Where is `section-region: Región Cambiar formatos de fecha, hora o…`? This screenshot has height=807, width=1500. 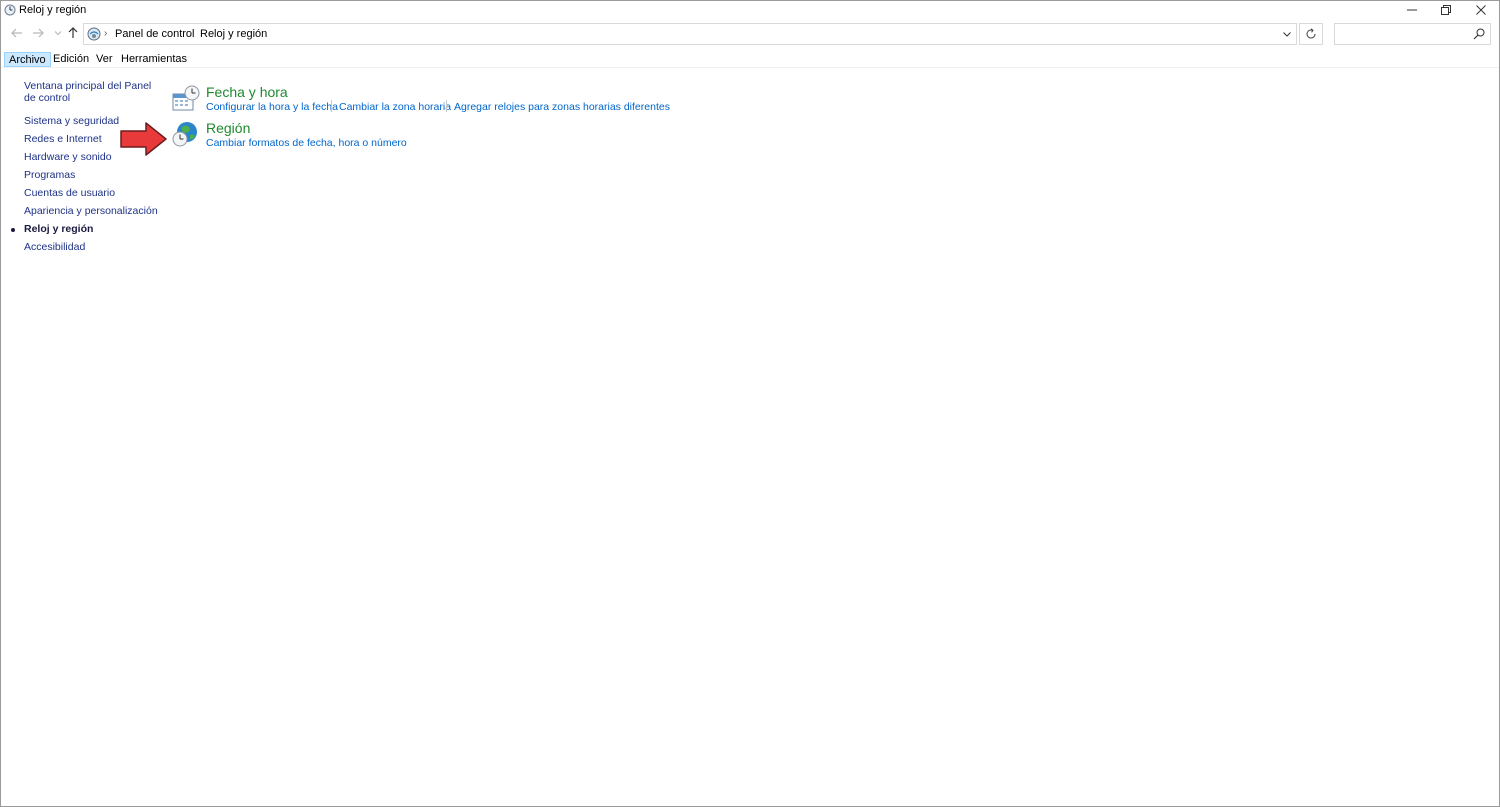
section-region: Región Cambiar formatos de fecha, hora o… is located at coordinates (319, 137).